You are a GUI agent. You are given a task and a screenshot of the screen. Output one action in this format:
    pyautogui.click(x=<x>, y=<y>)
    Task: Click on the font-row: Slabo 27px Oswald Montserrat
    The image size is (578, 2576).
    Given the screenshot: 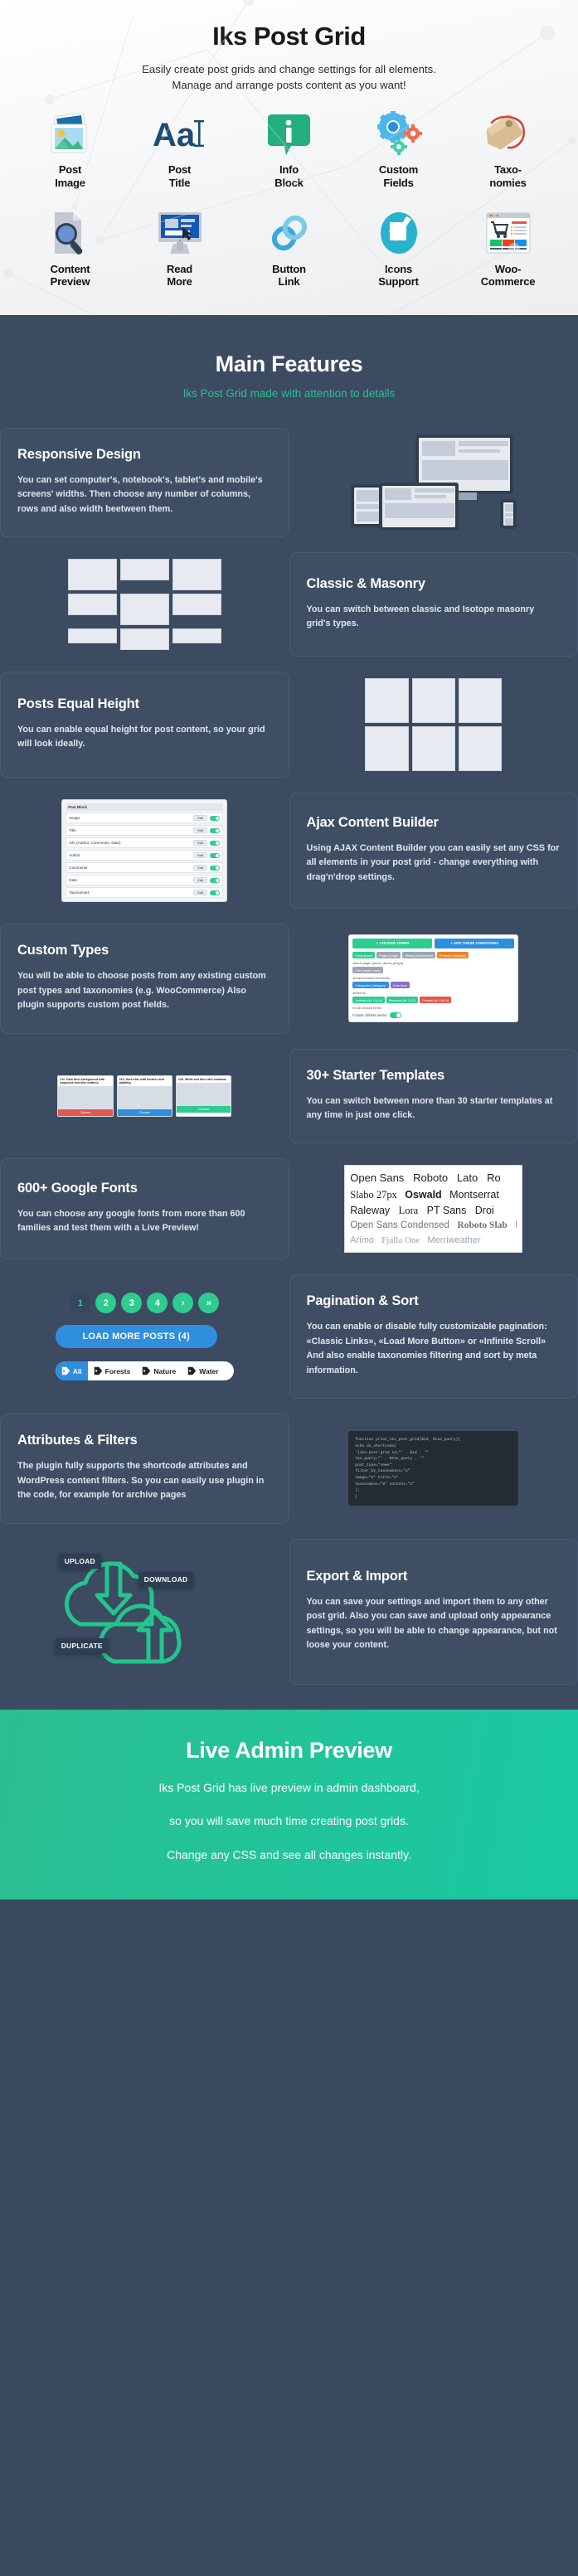 What is the action you would take?
    pyautogui.click(x=433, y=1195)
    